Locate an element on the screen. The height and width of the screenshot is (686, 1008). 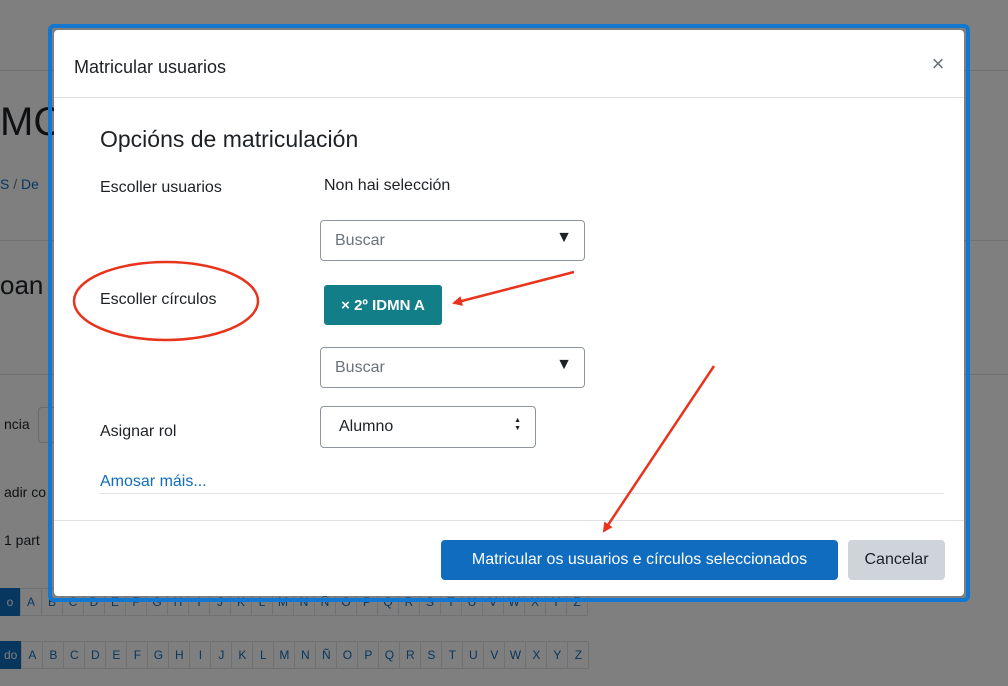
select-cohorts-label: Escoller círculos is located at coordinates (158, 299).